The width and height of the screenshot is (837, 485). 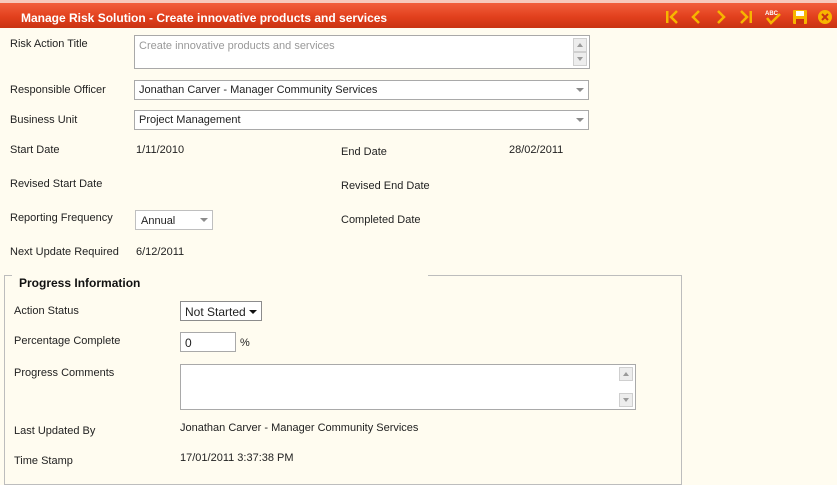 I want to click on progress-comments-scrollbar, so click(x=626, y=387).